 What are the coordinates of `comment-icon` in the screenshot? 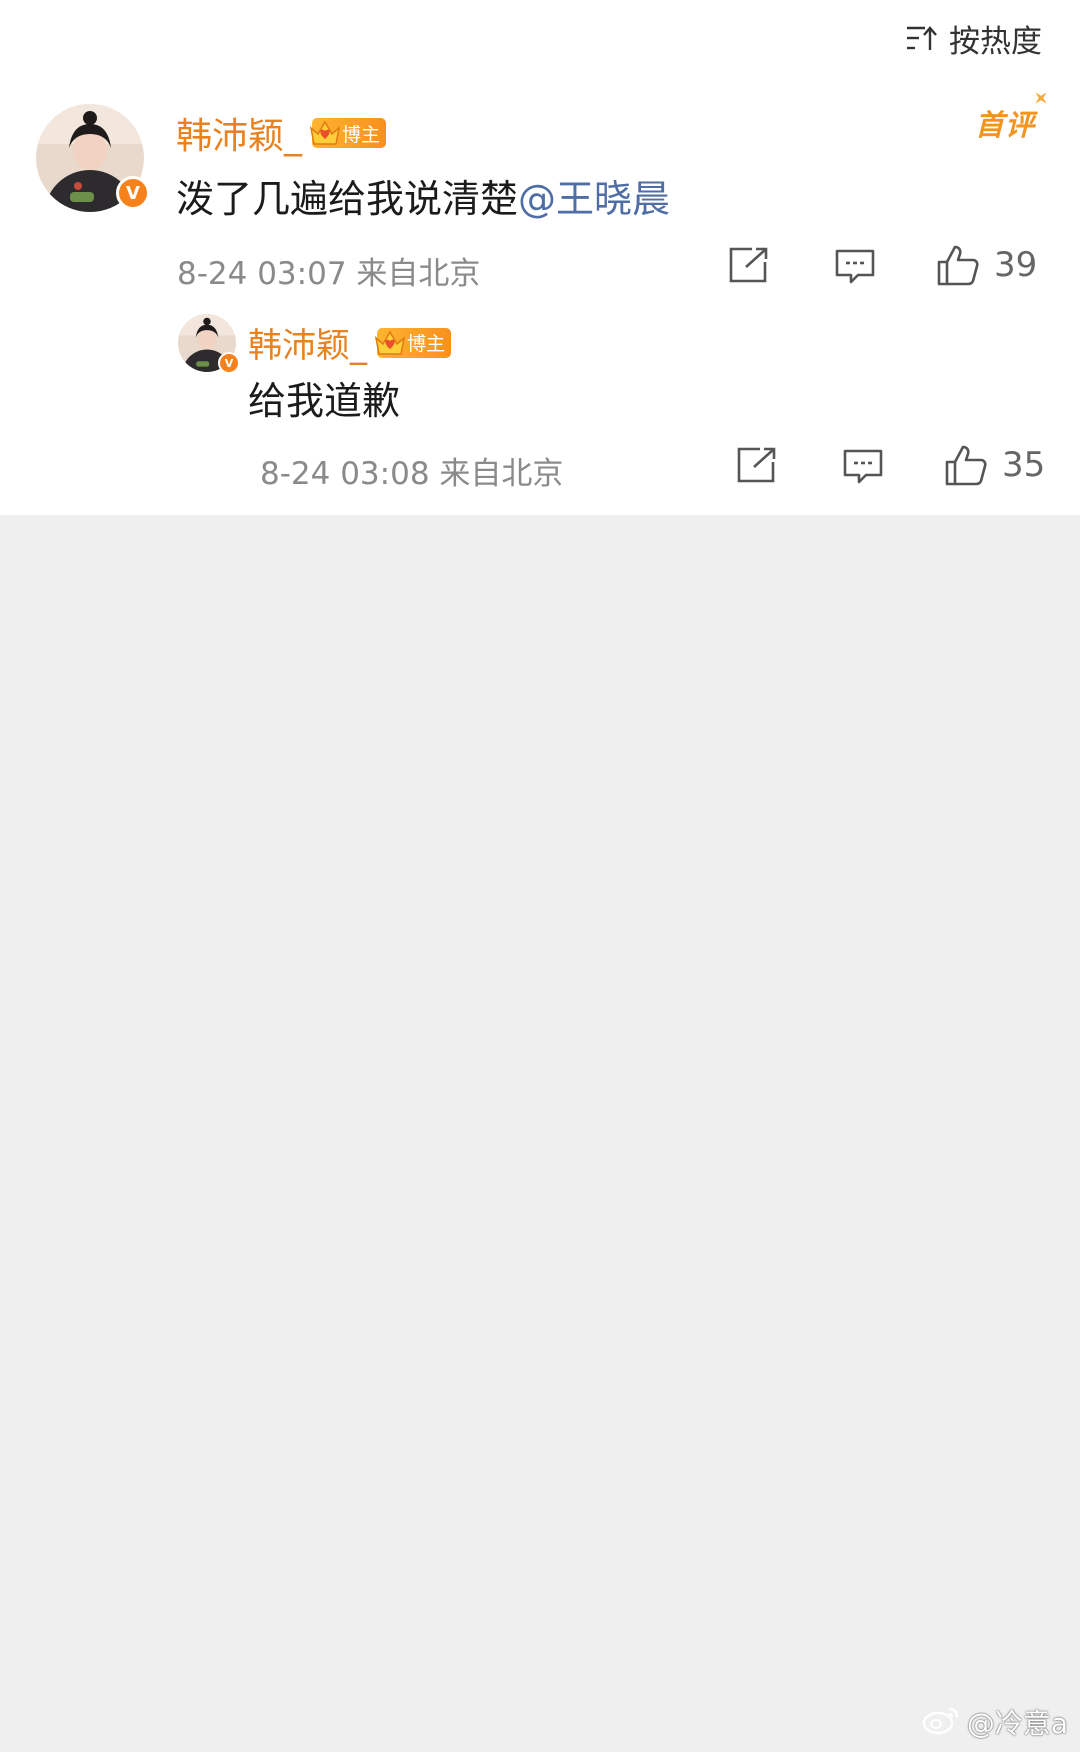 It's located at (855, 267).